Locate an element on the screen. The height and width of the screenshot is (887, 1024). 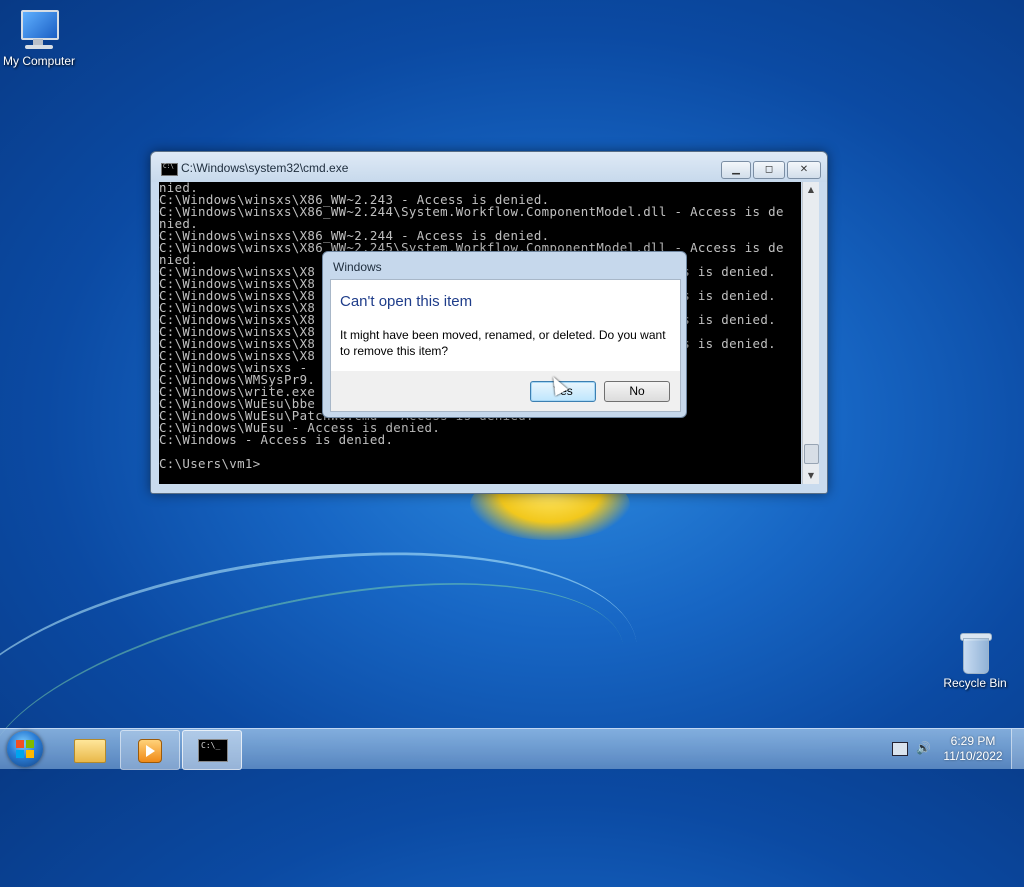
volume-icon: 🔊 is located at coordinates (923, 748).